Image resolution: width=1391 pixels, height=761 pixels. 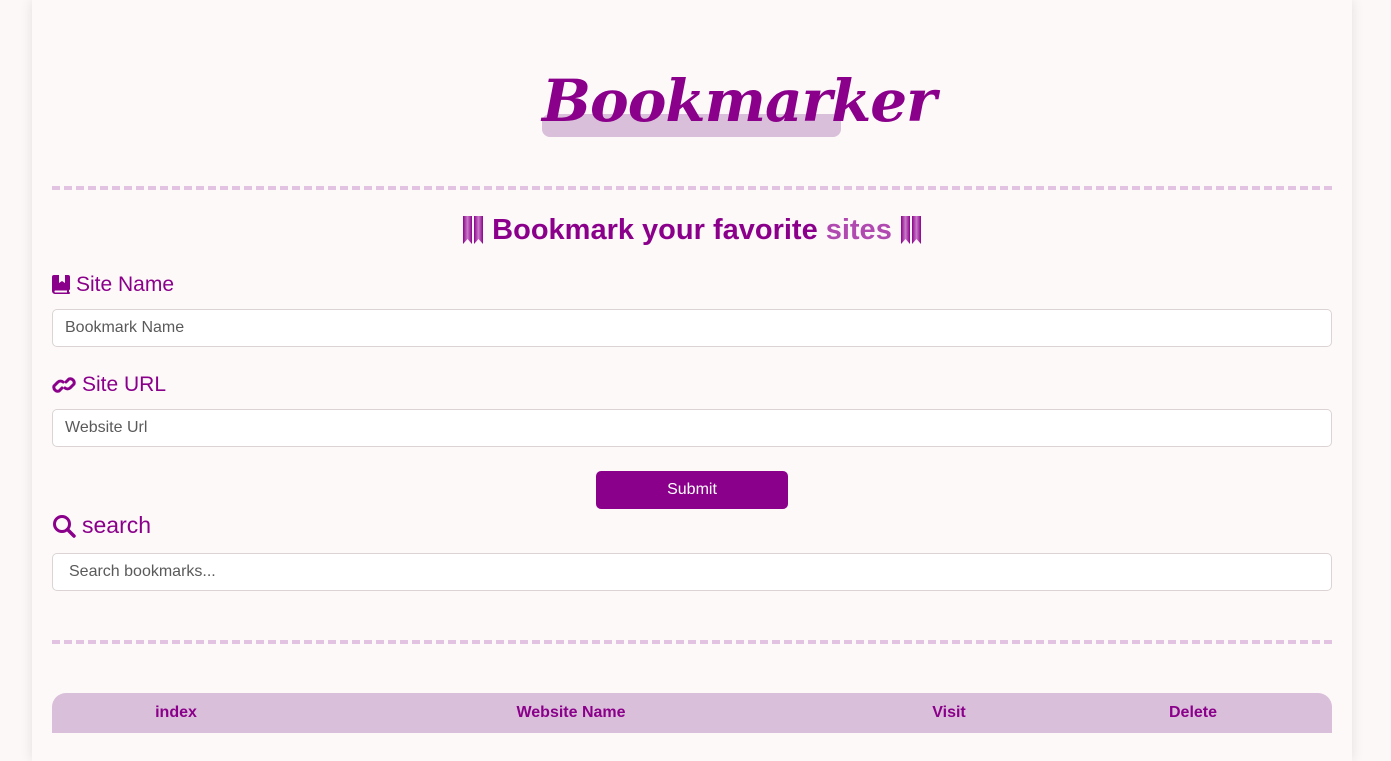 What do you see at coordinates (1193, 712) in the screenshot?
I see `column-header-delete: Delete` at bounding box center [1193, 712].